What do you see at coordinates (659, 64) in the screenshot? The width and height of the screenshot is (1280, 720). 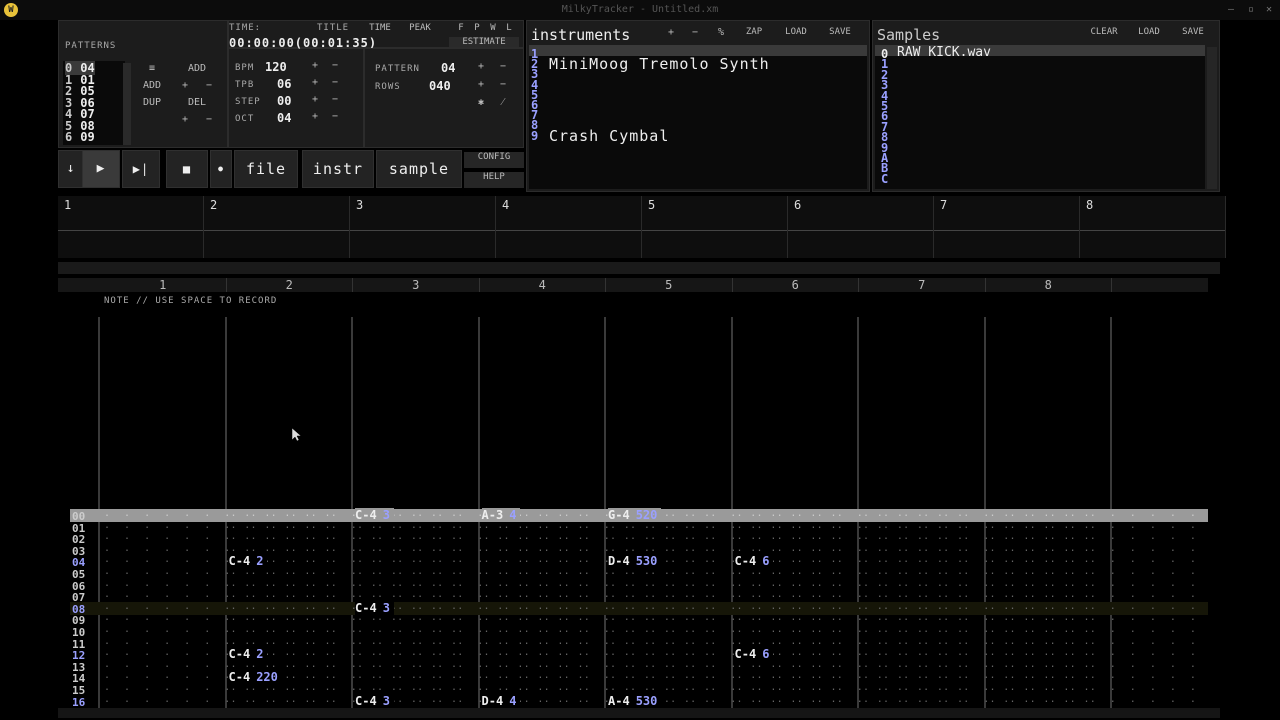 I see `instrument-name: MiniMoog Tremolo Synth` at bounding box center [659, 64].